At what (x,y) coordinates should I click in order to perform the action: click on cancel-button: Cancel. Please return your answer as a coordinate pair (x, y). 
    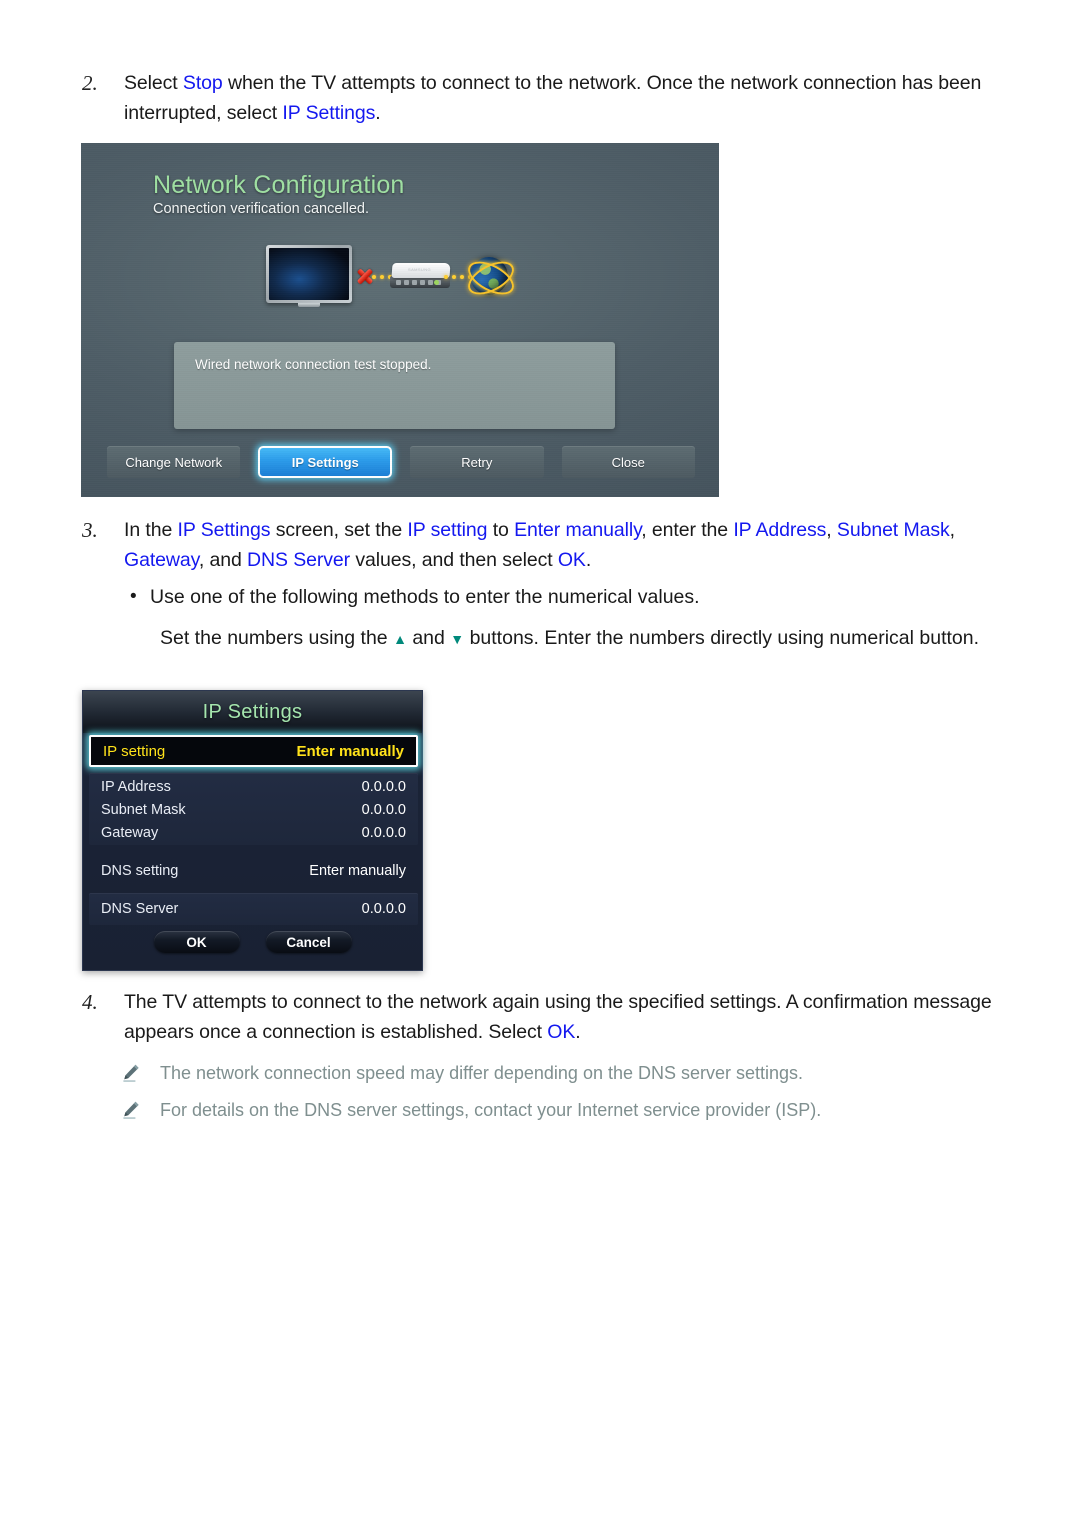
    Looking at the image, I should click on (308, 942).